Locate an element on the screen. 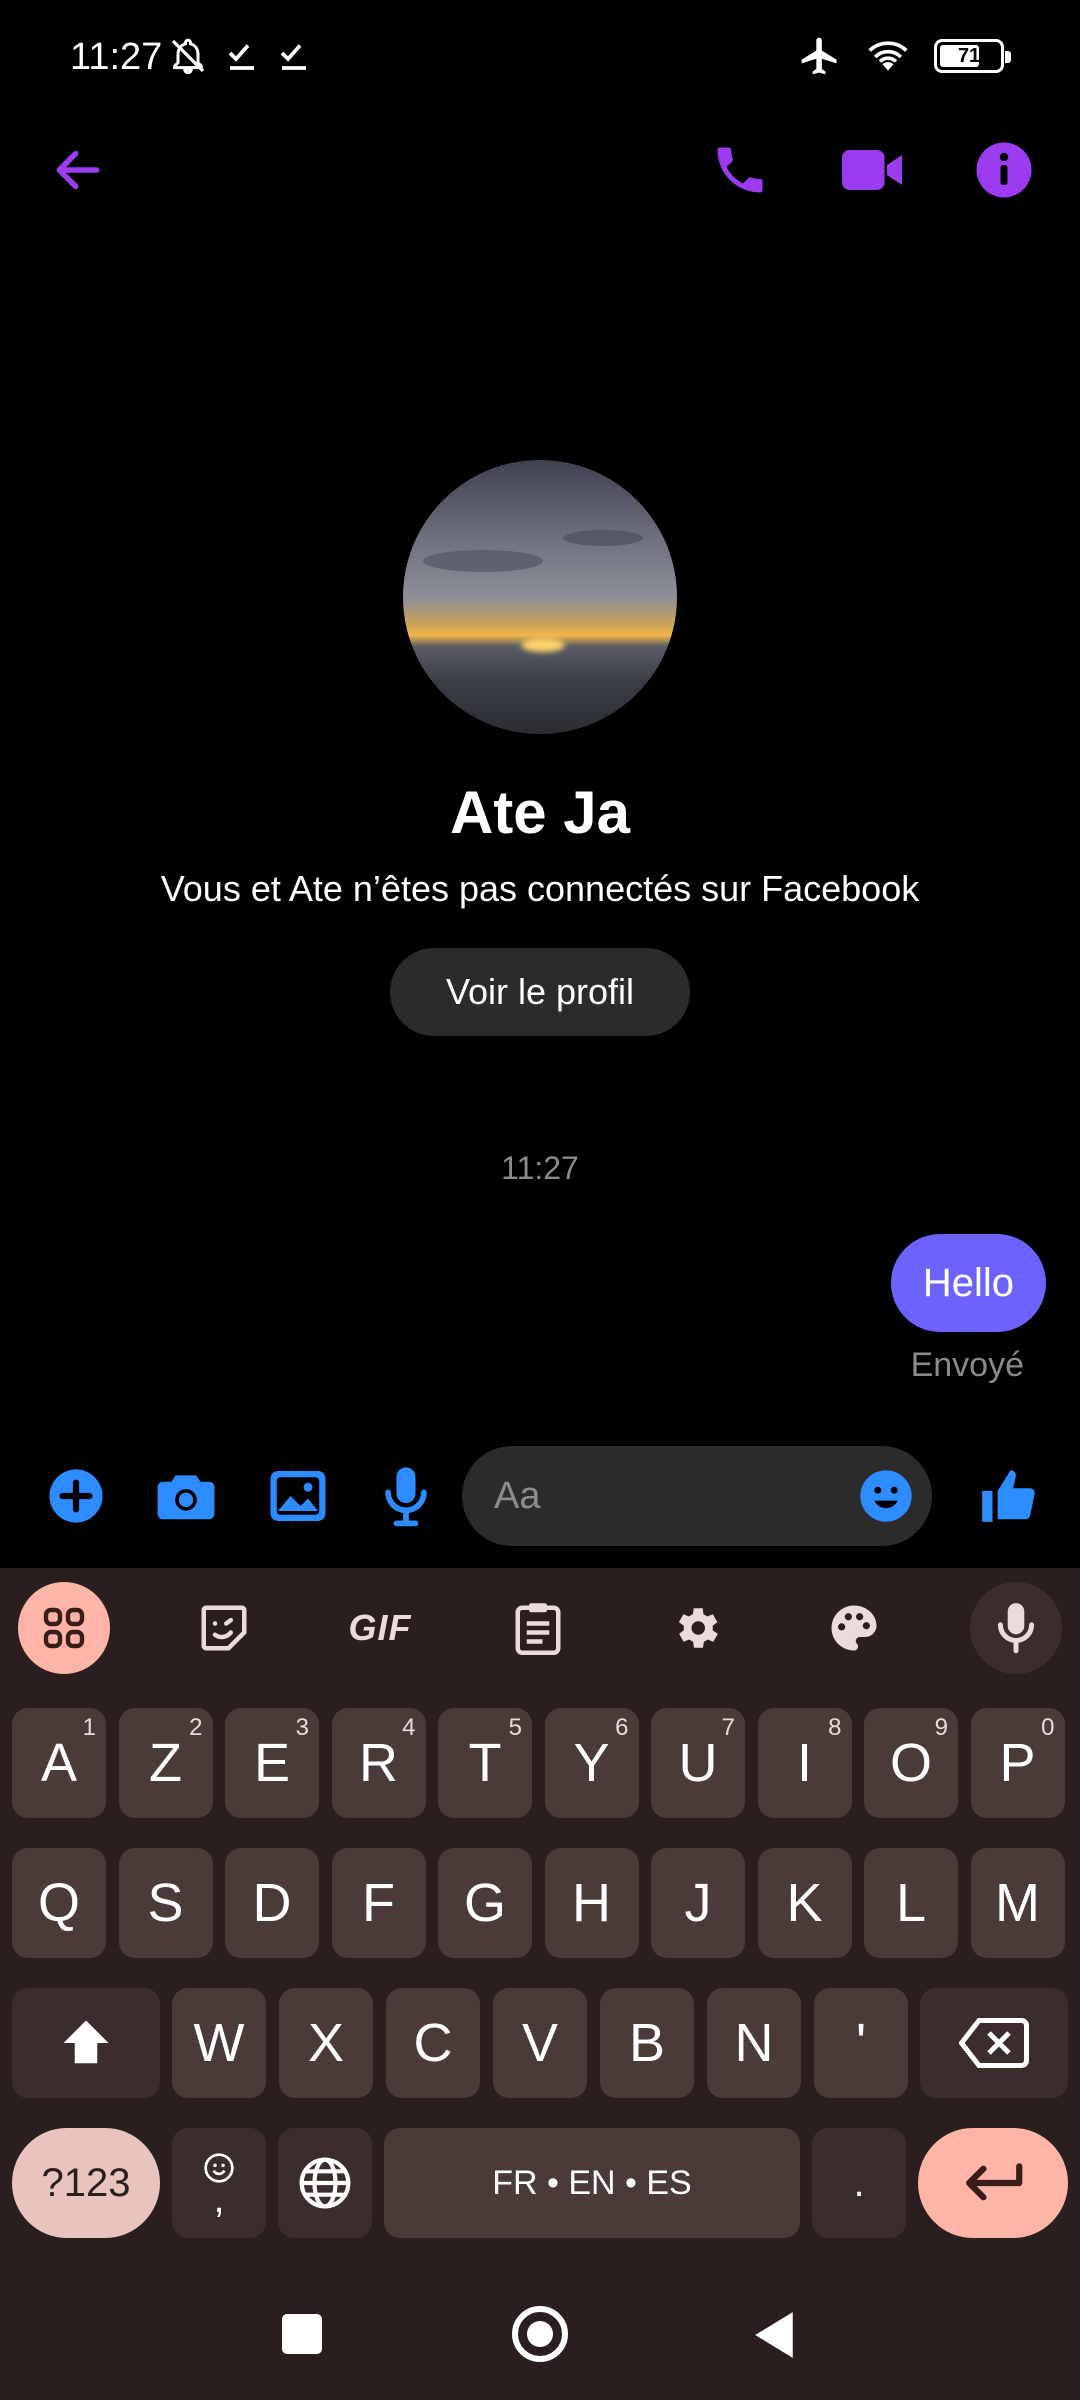 The height and width of the screenshot is (2400, 1080). back-arrow-icon is located at coordinates (78, 170).